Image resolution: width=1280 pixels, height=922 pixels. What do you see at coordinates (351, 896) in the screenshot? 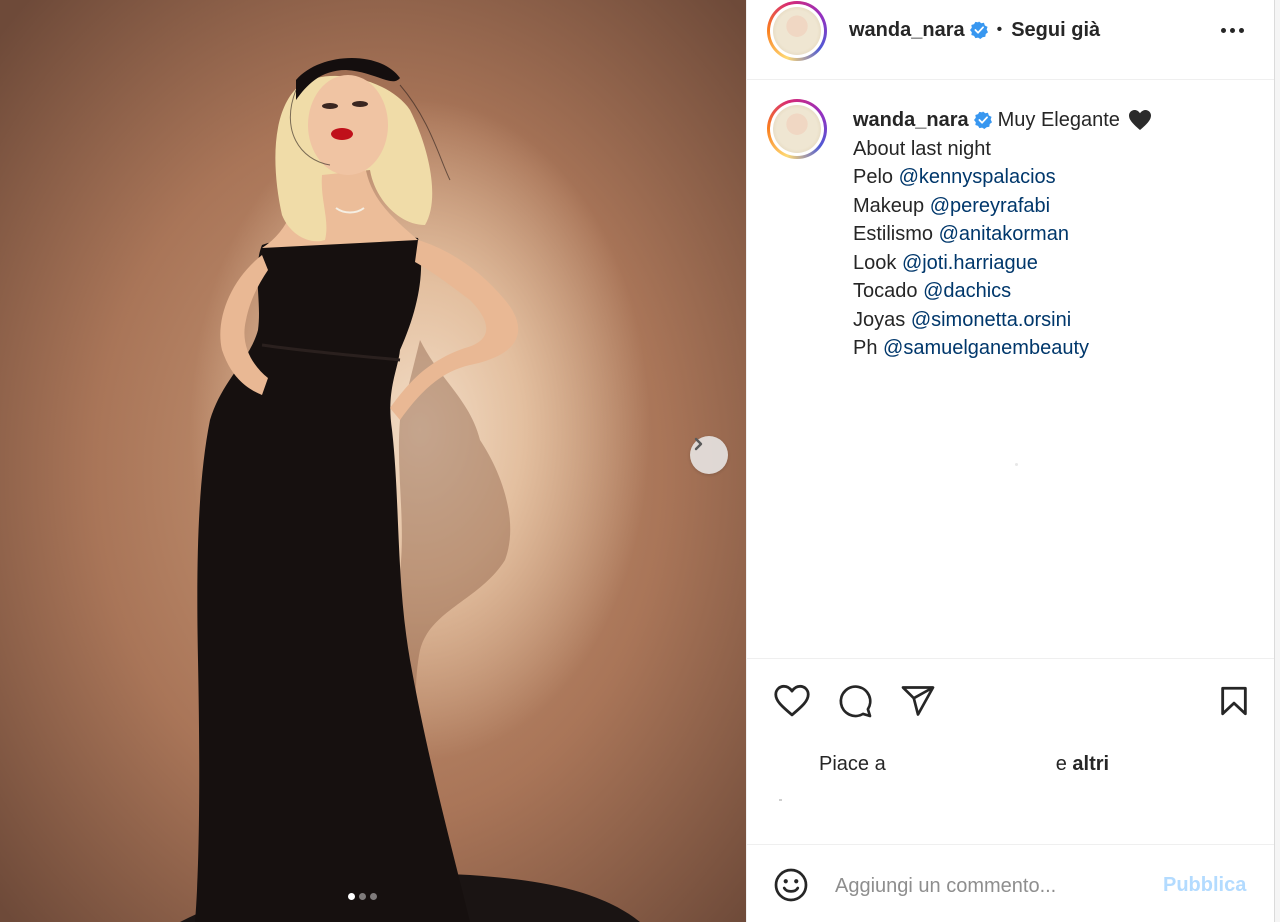
I see `carousel-dot-active` at bounding box center [351, 896].